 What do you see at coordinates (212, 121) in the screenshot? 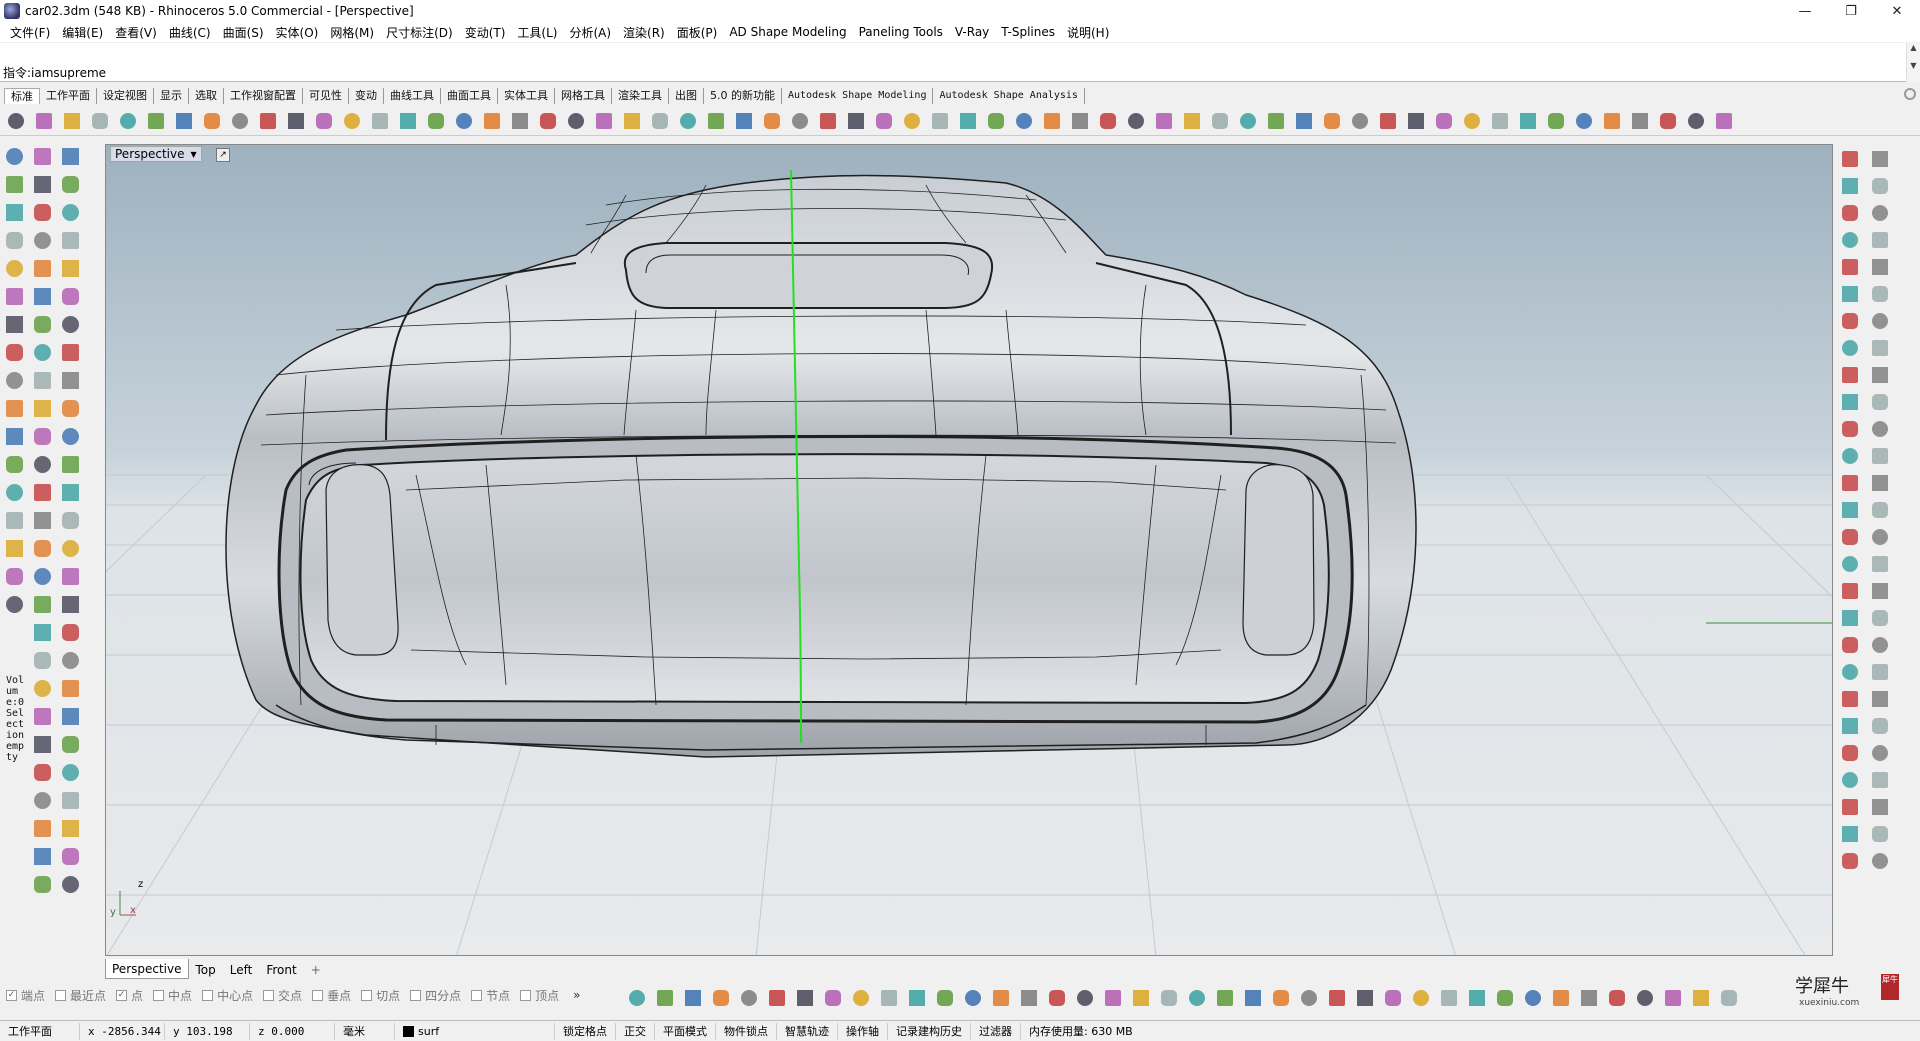
I see `standard-tool-7-icon` at bounding box center [212, 121].